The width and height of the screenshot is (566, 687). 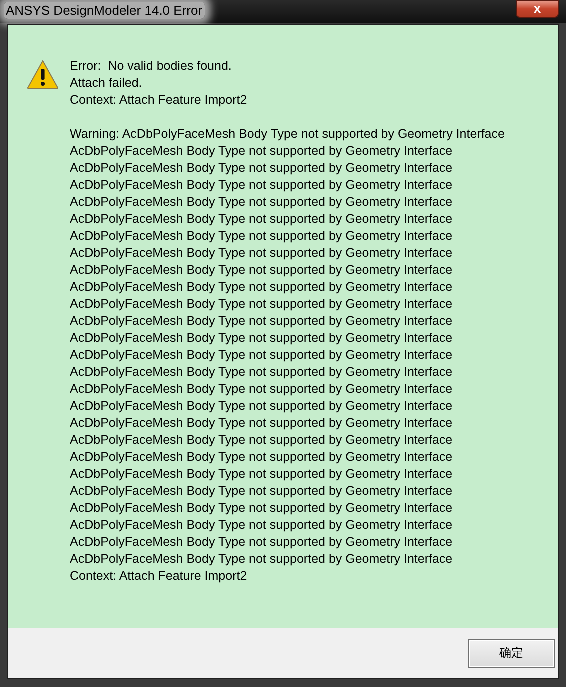 What do you see at coordinates (511, 653) in the screenshot?
I see `ok-button: 确定` at bounding box center [511, 653].